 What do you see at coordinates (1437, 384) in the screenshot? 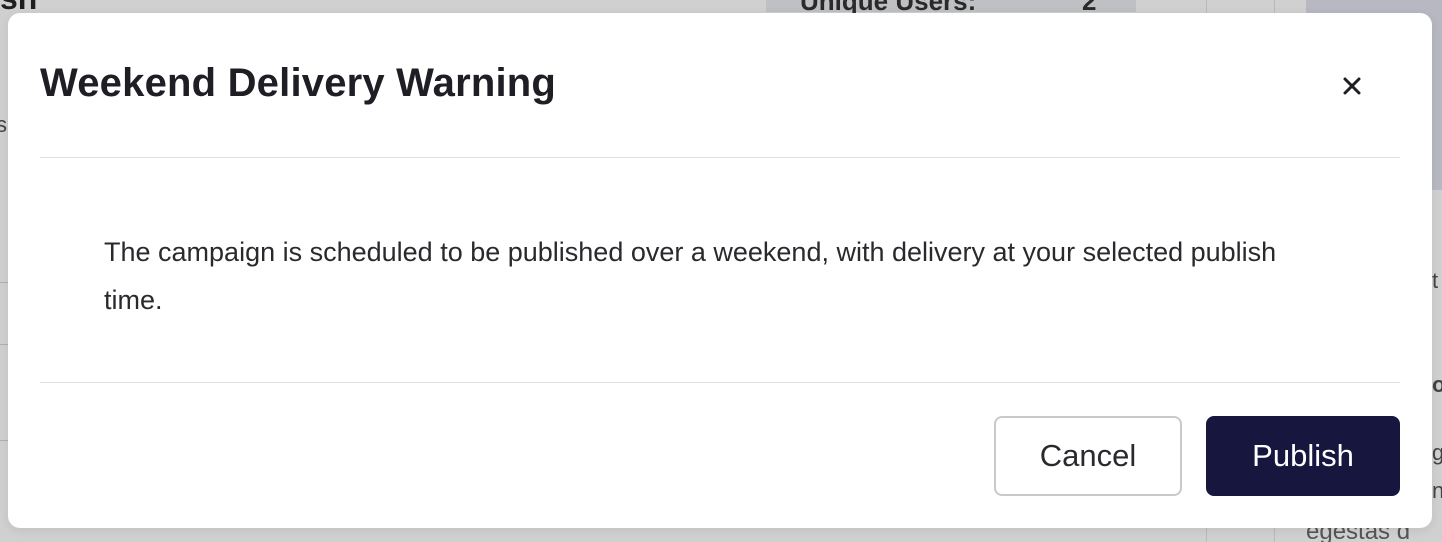
I see `background-text-fragment: o` at bounding box center [1437, 384].